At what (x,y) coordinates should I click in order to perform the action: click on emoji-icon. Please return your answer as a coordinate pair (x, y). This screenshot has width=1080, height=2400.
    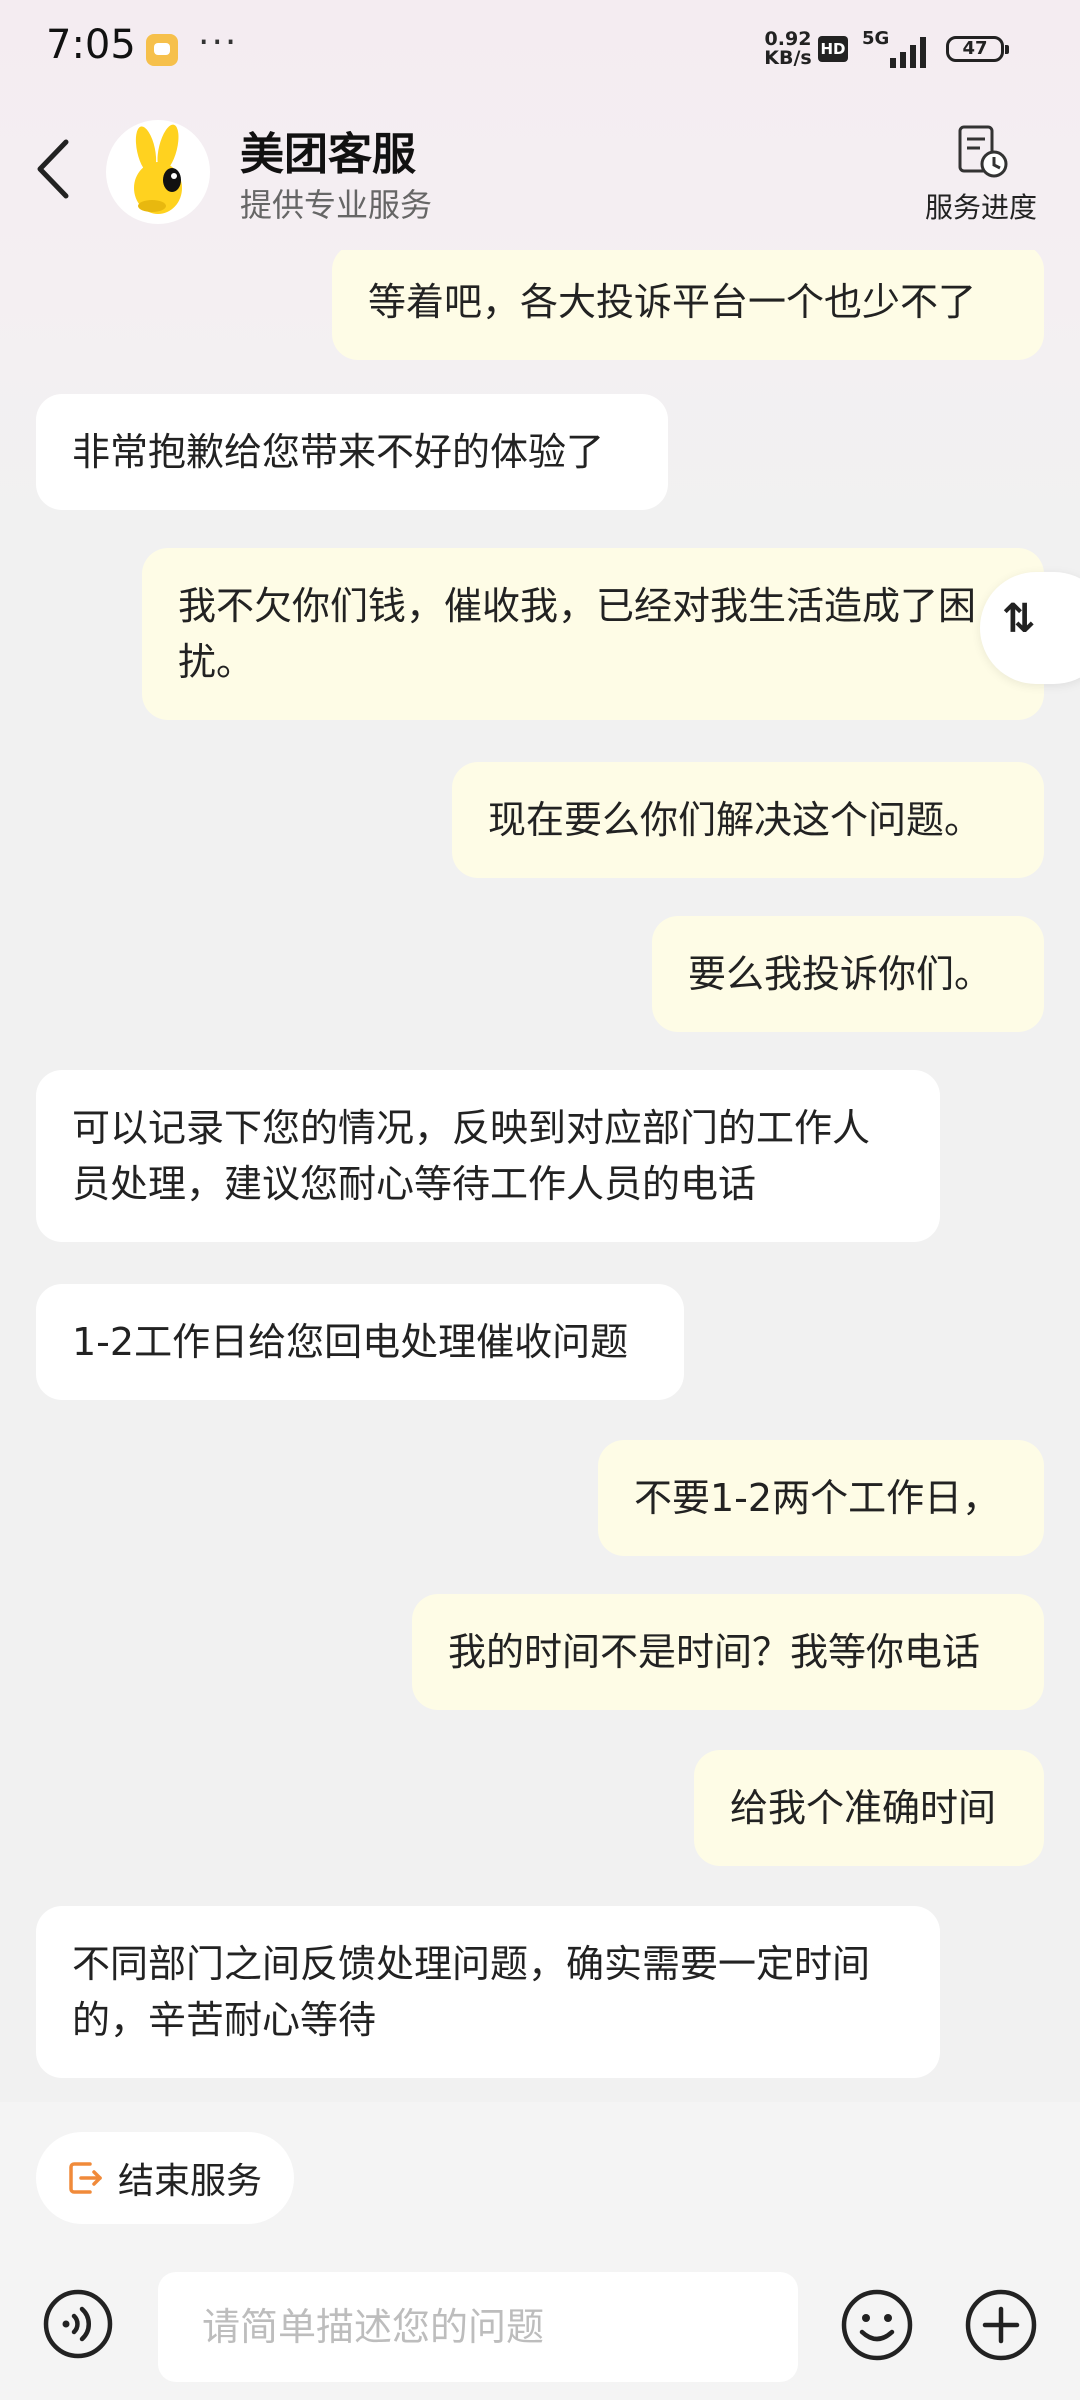
    Looking at the image, I should click on (877, 2325).